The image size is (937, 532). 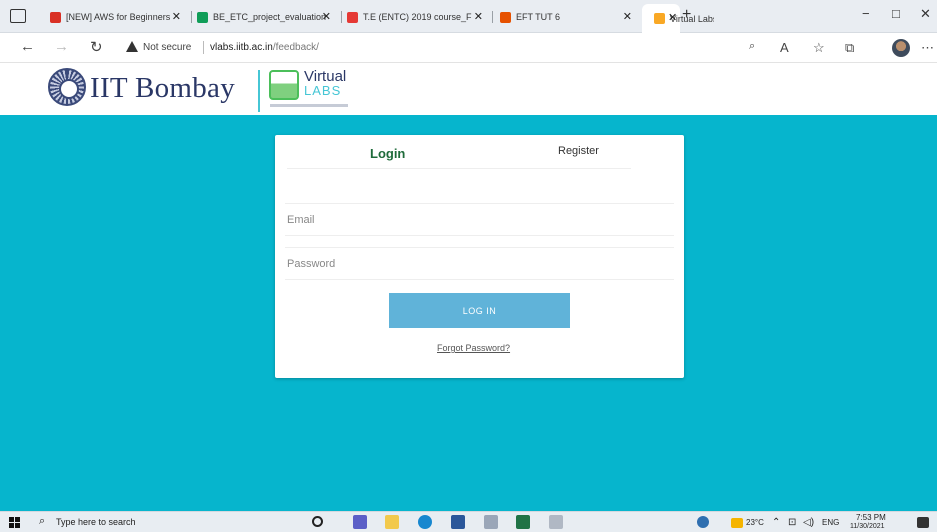 What do you see at coordinates (686, 15) in the screenshot?
I see `new-tab-button: +` at bounding box center [686, 15].